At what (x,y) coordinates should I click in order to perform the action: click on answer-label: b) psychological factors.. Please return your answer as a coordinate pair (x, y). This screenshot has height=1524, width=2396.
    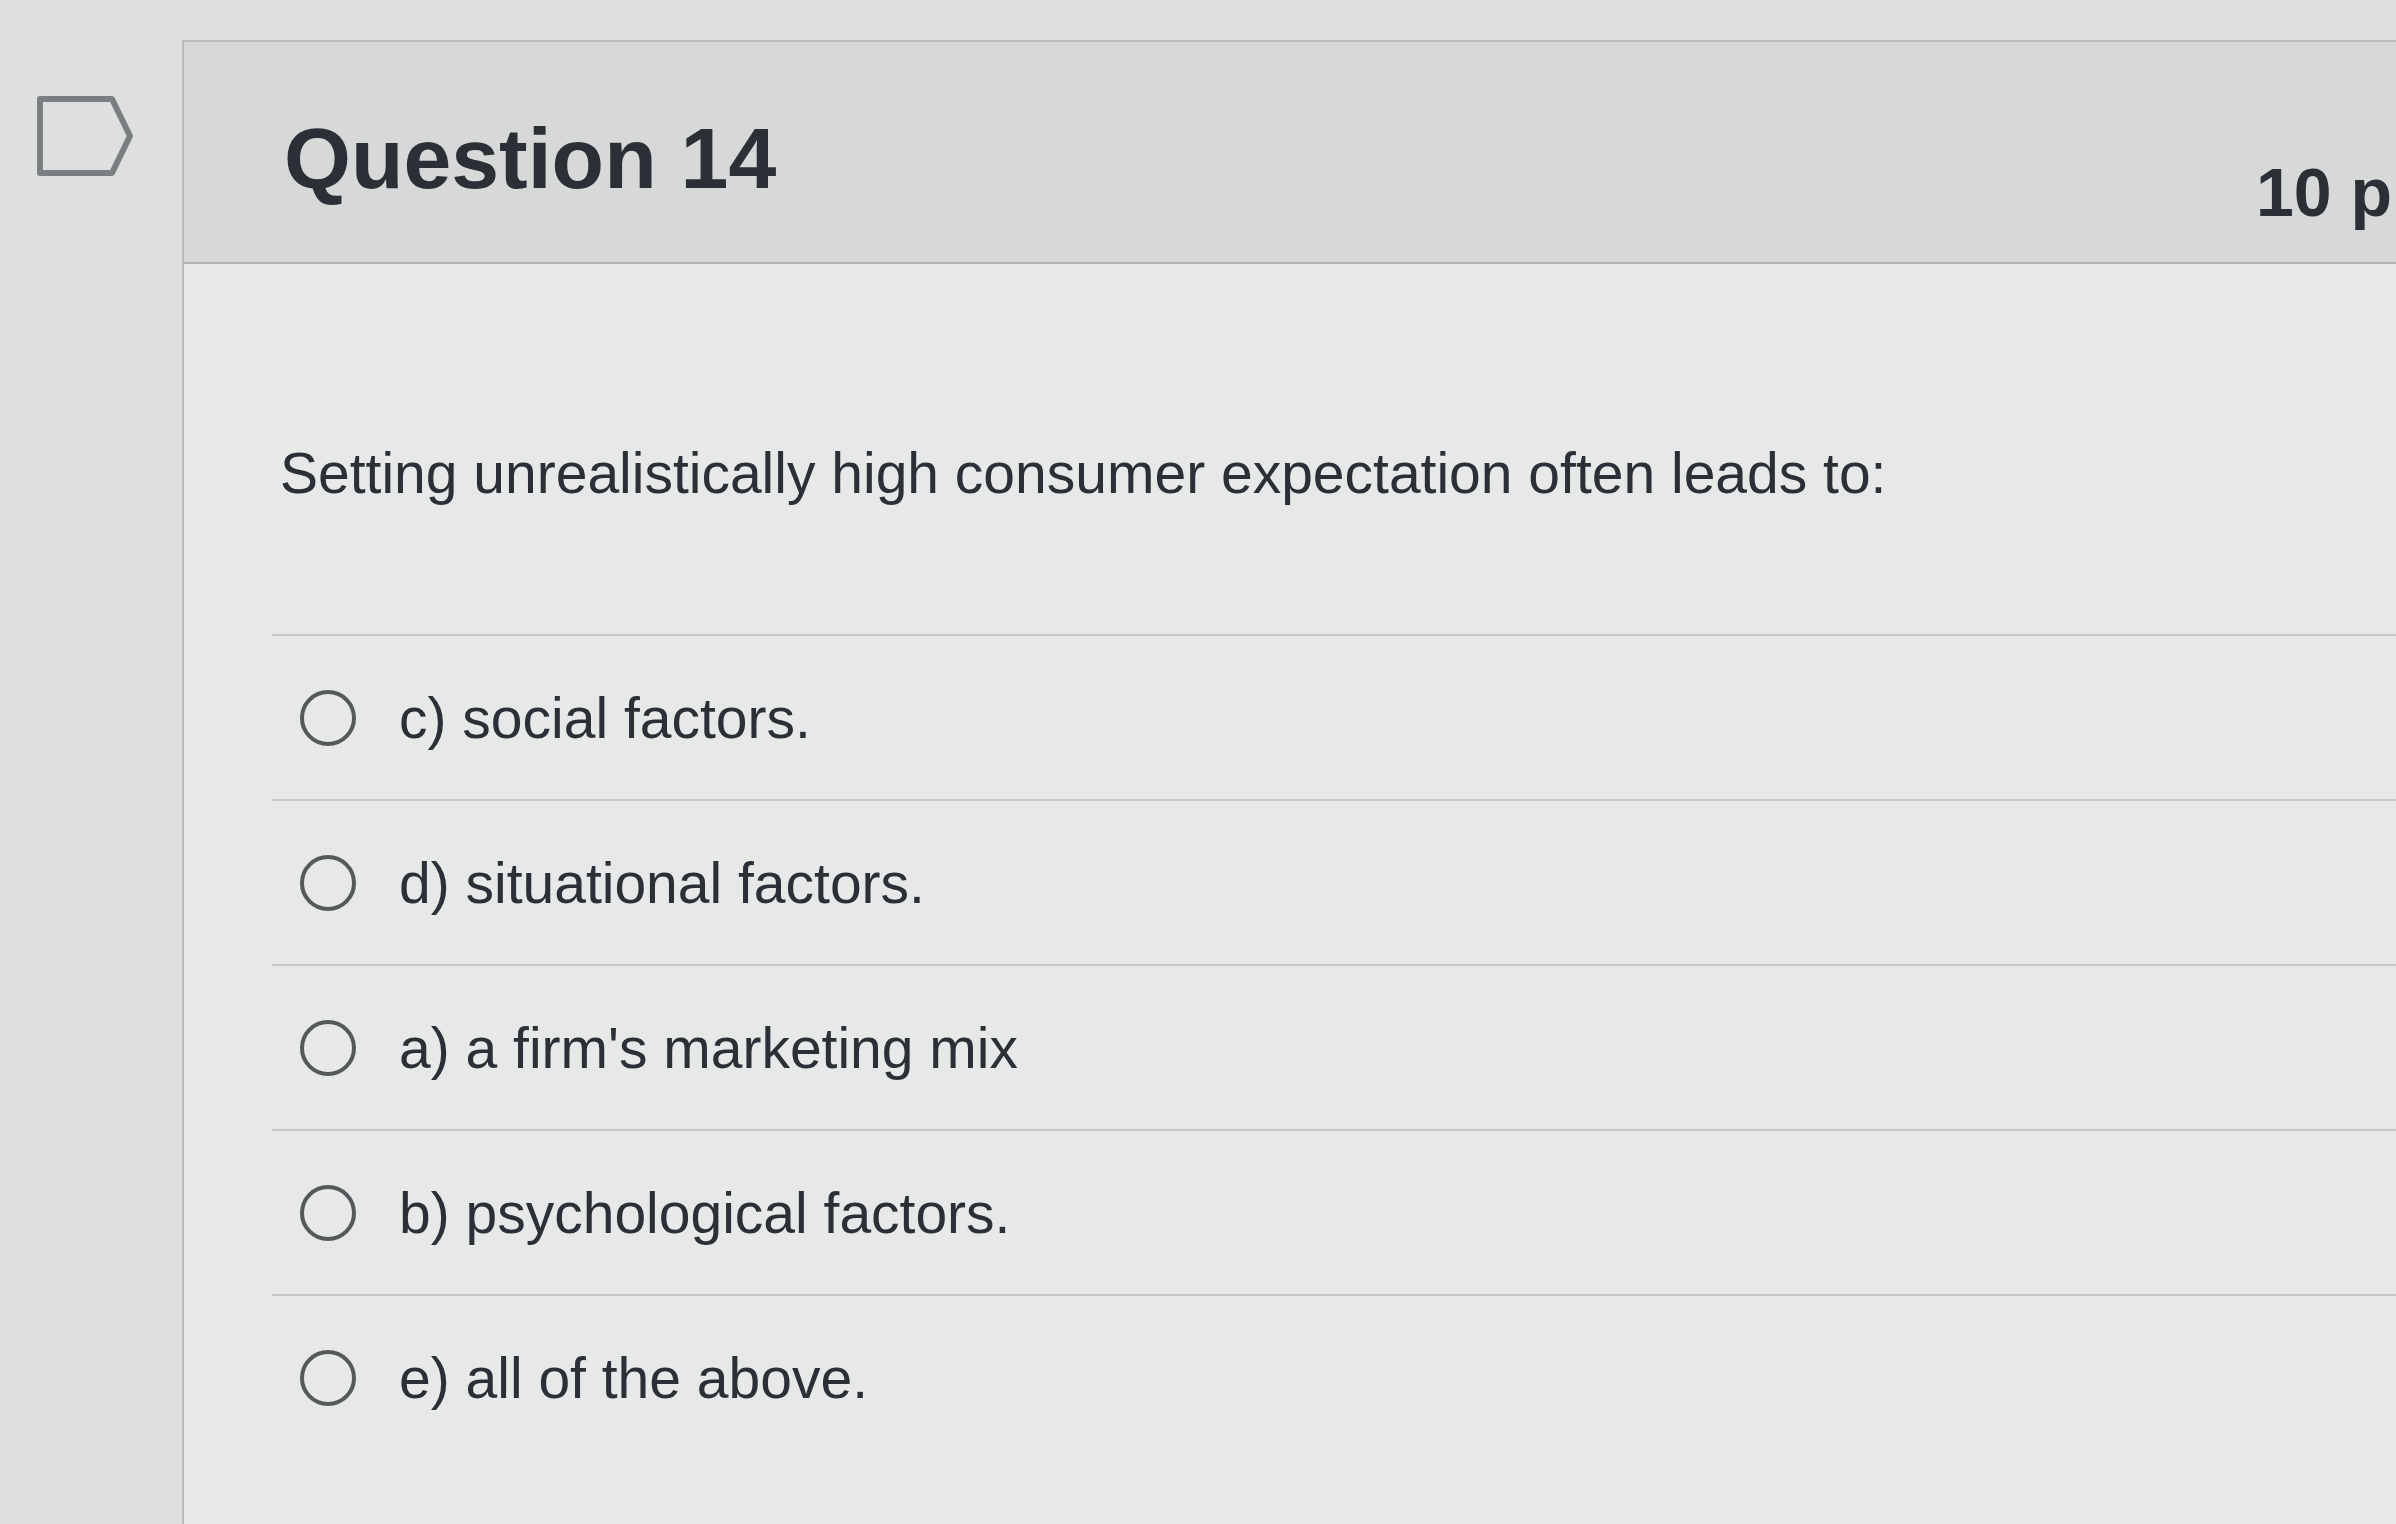
    Looking at the image, I should click on (705, 1212).